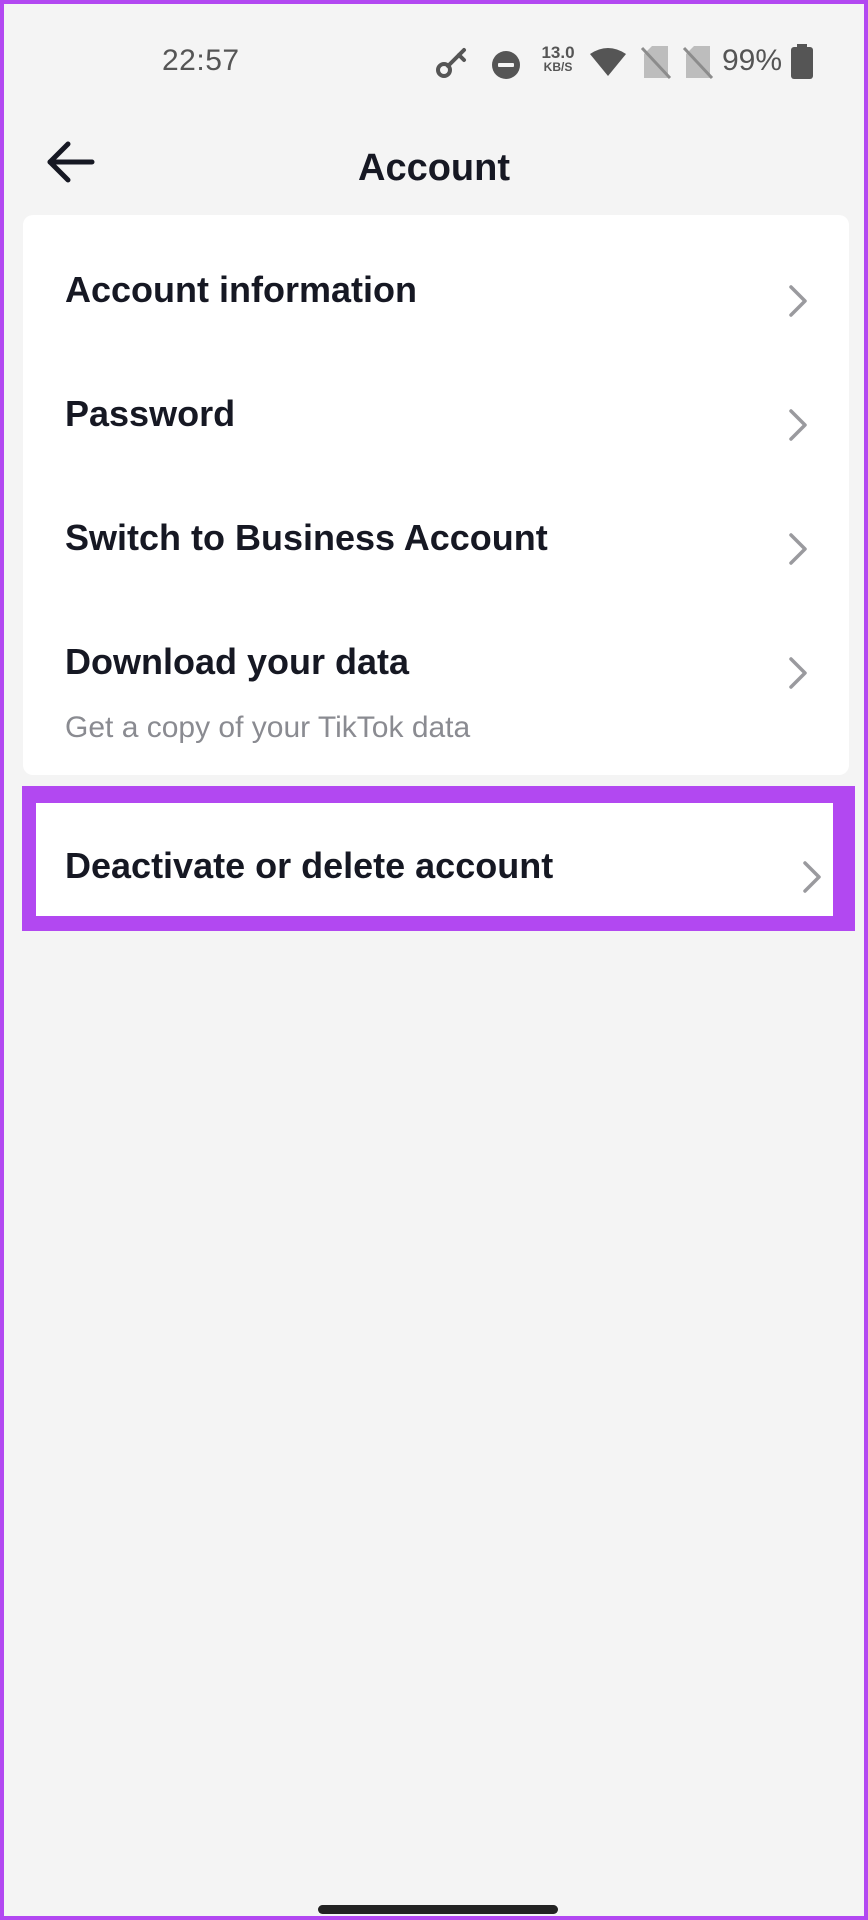 The width and height of the screenshot is (868, 1920). I want to click on network-speed: 13.0 KB/S, so click(558, 58).